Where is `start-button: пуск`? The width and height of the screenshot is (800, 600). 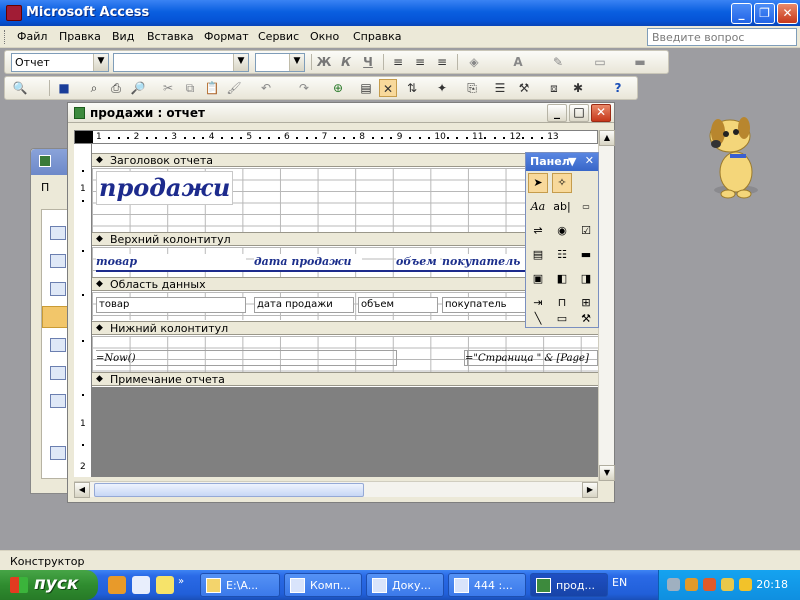
start-button: пуск is located at coordinates (49, 585).